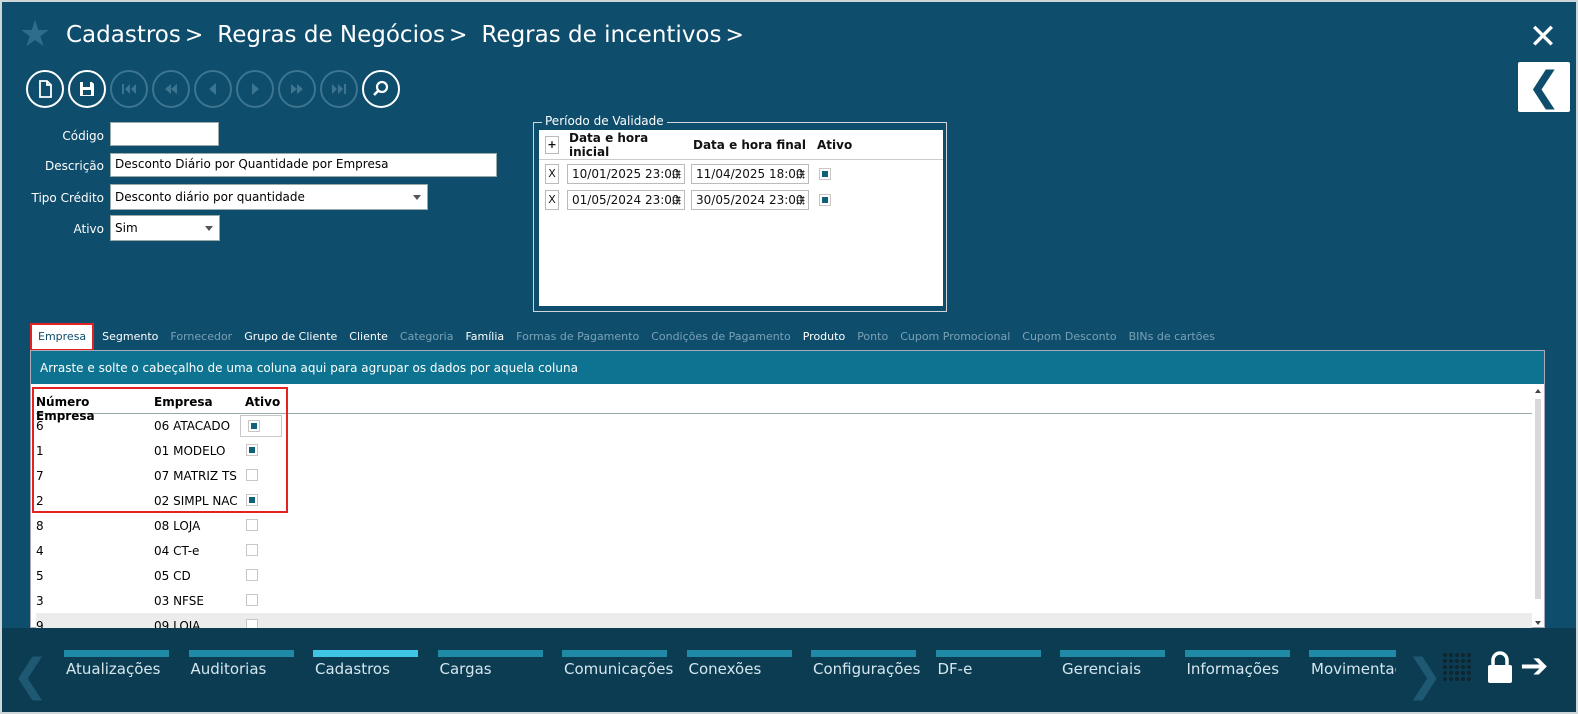  Describe the element at coordinates (577, 337) in the screenshot. I see `tab-formas-de-pagamento: Formas de Pagamento` at that location.